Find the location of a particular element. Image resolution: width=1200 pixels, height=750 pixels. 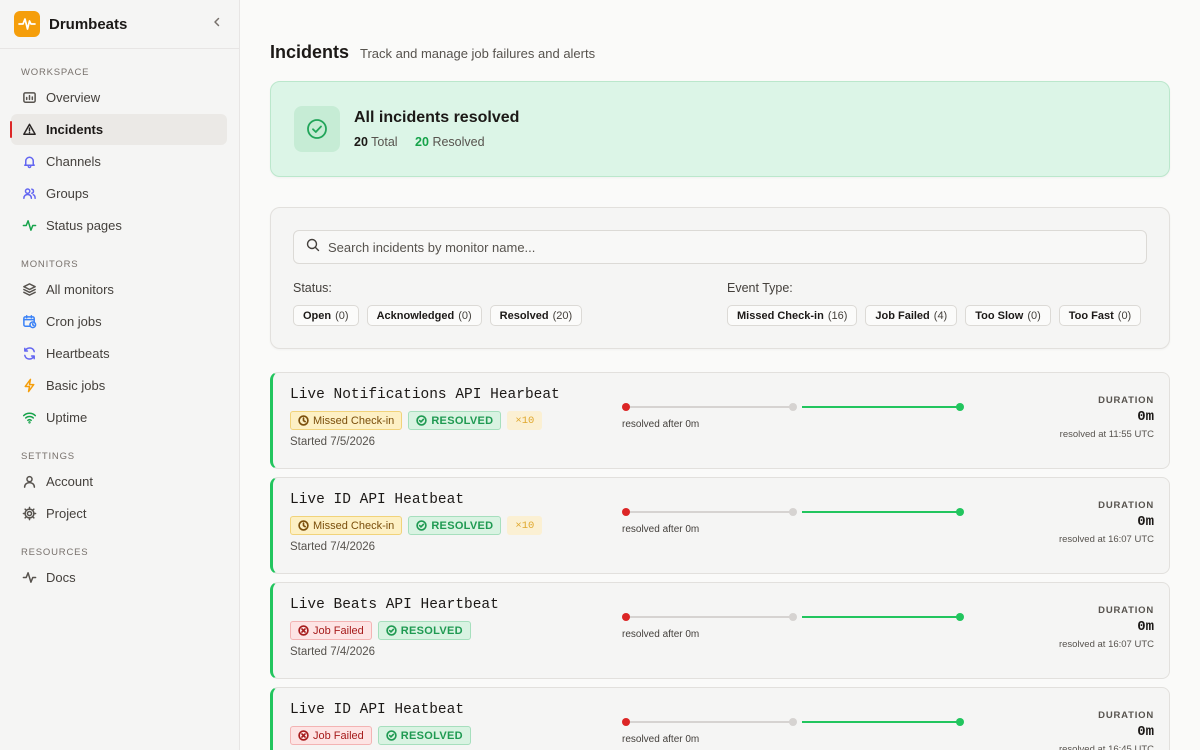

incident-started-date: Started 7/4/2026 is located at coordinates (333, 652).